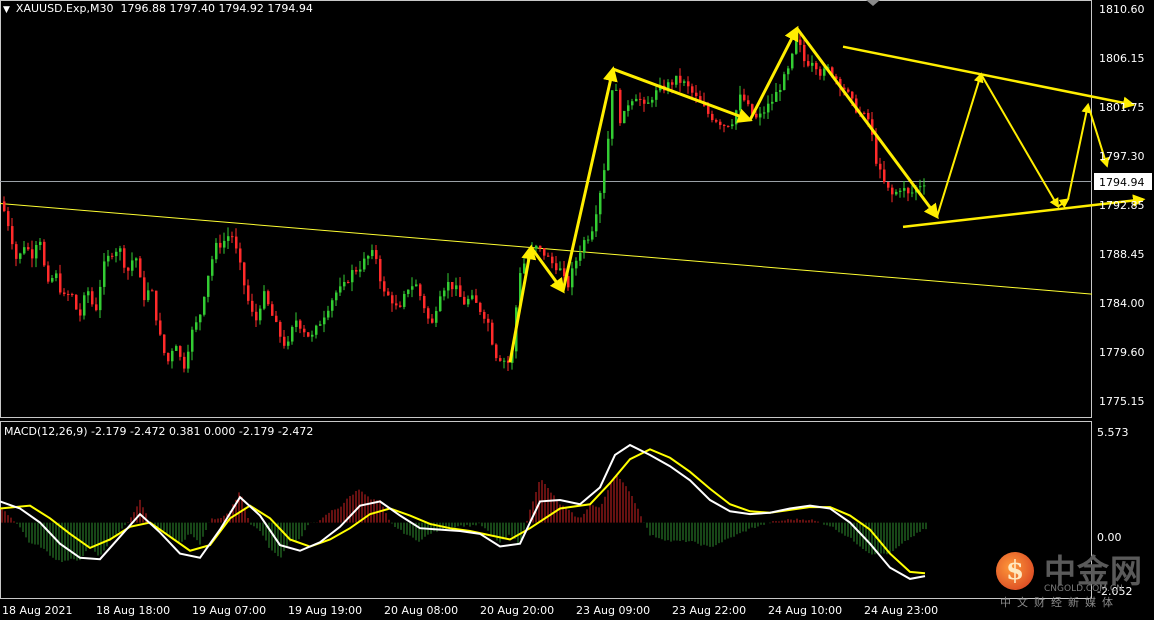 This screenshot has width=1154, height=620. What do you see at coordinates (229, 610) in the screenshot?
I see `time-label: 19 Aug 07:00` at bounding box center [229, 610].